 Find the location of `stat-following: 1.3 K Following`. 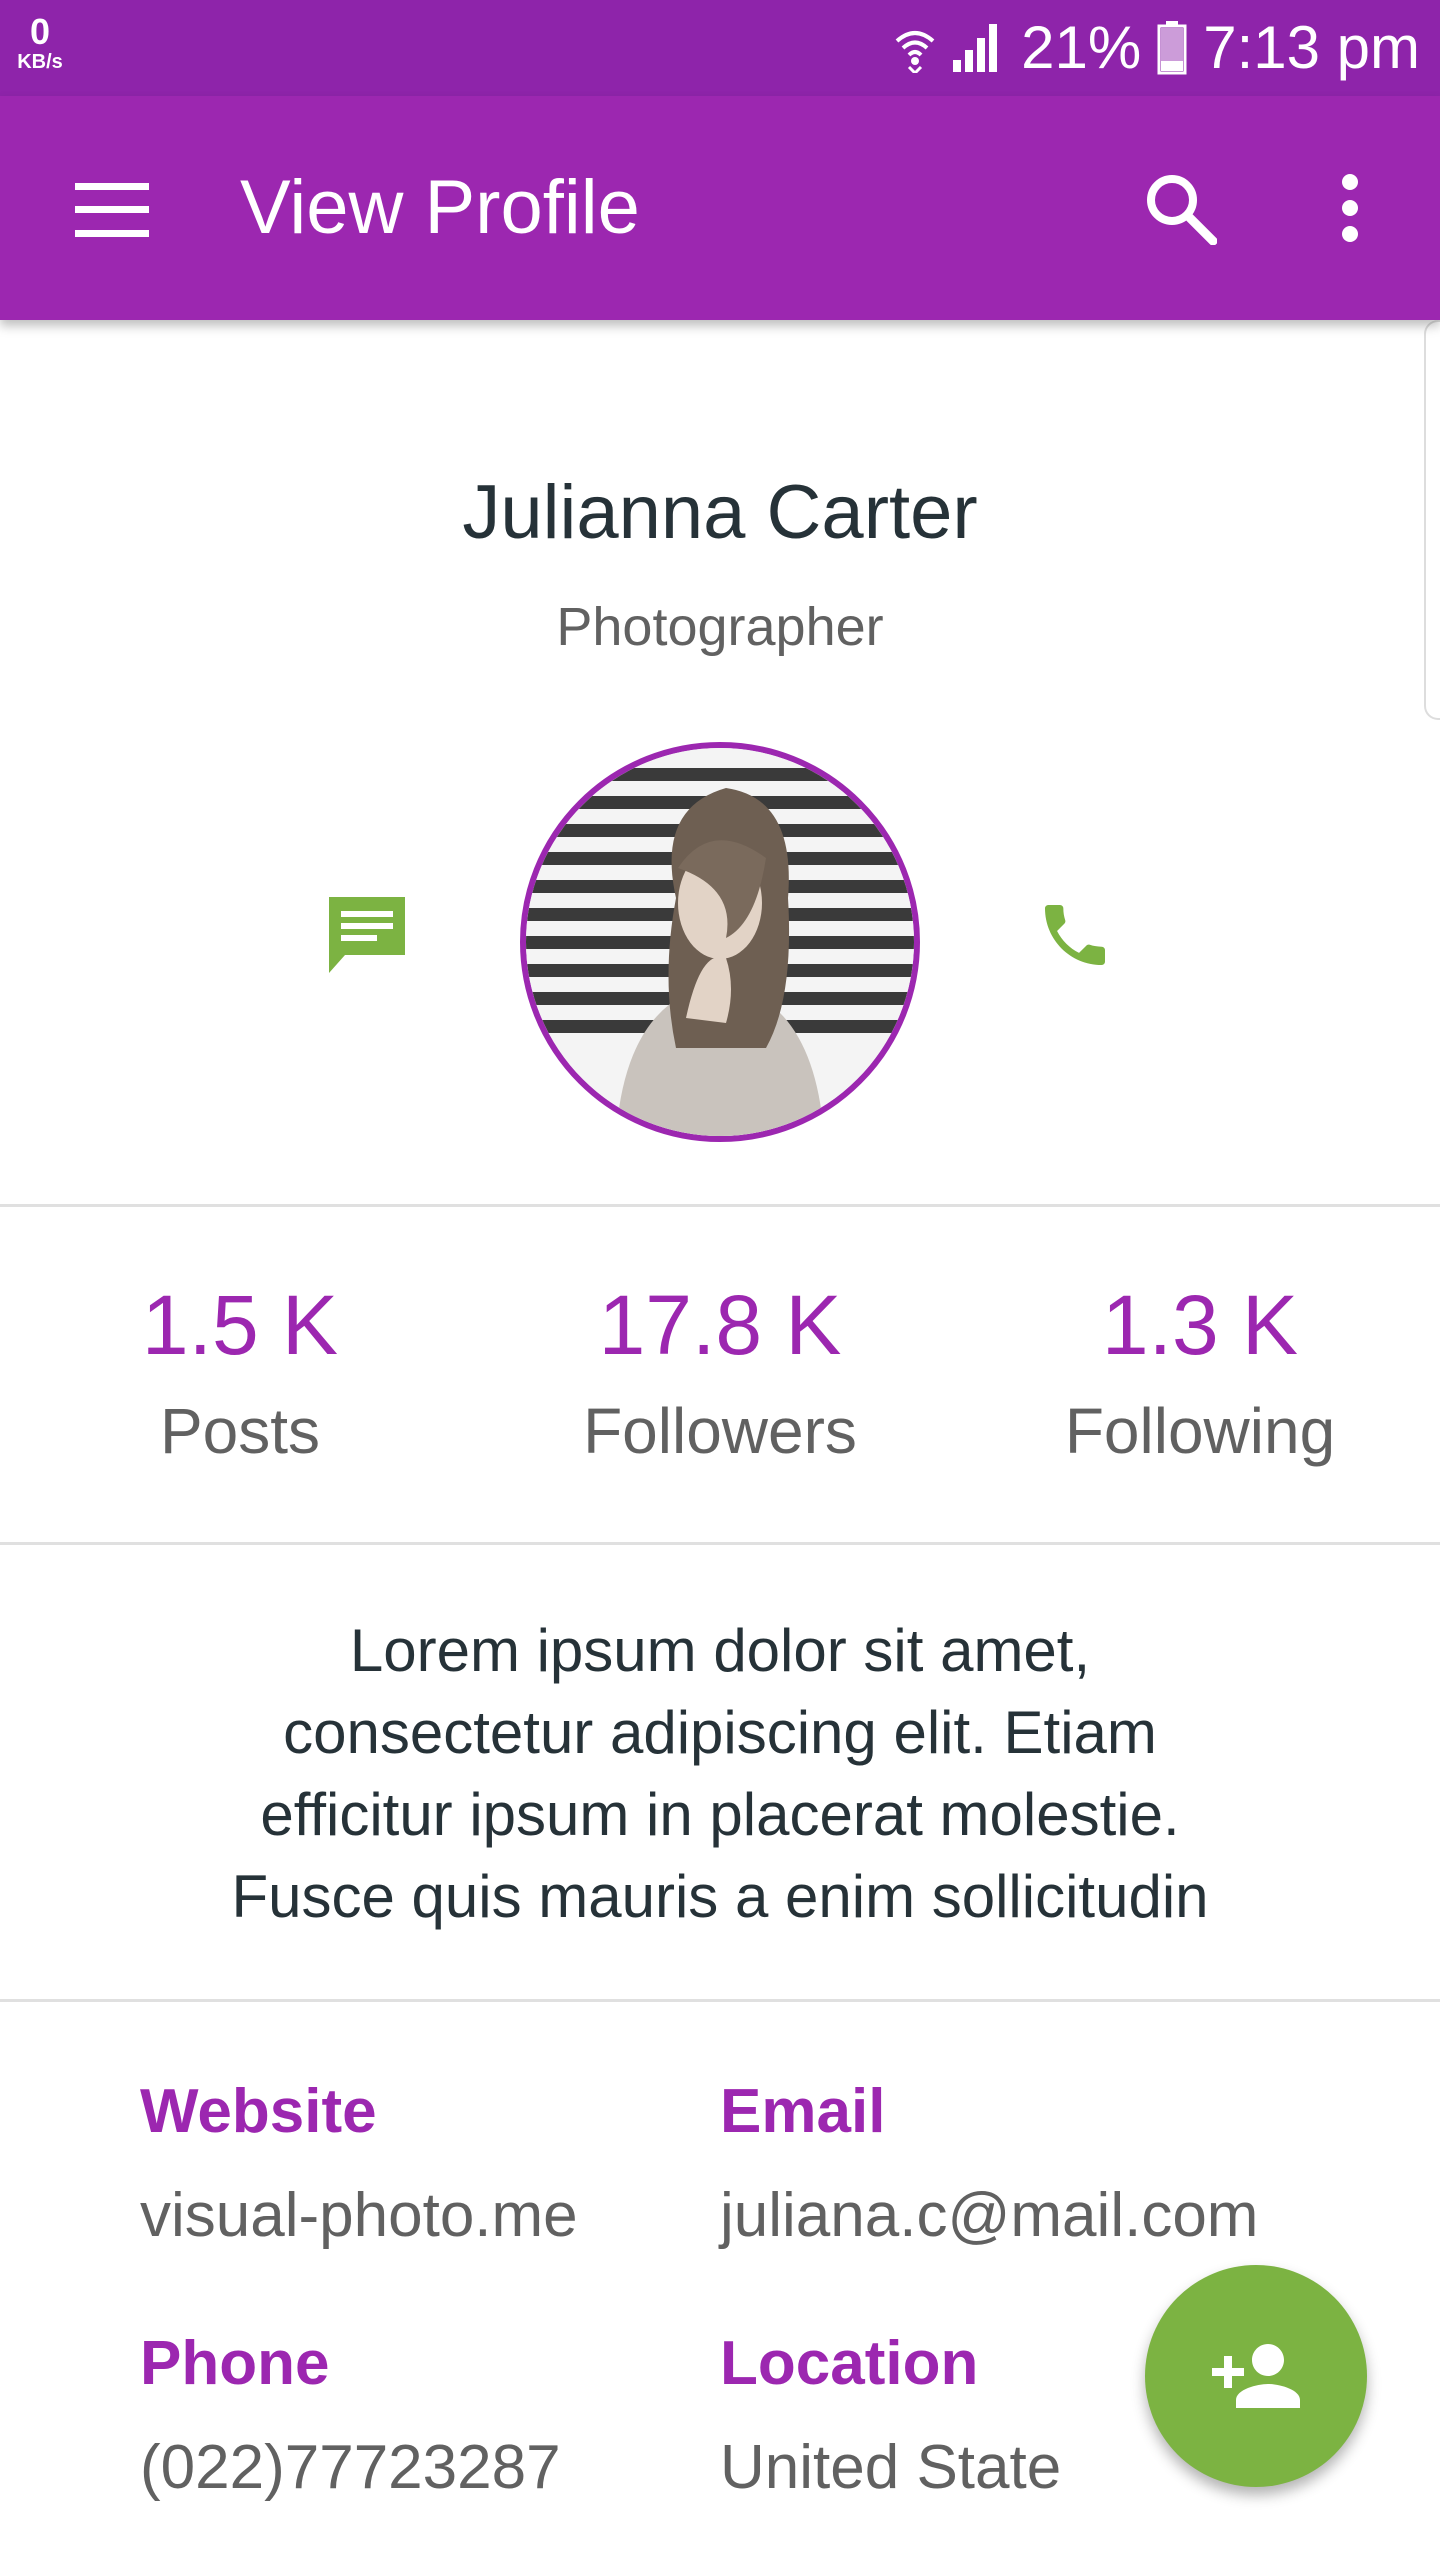

stat-following: 1.3 K Following is located at coordinates (1200, 1373).